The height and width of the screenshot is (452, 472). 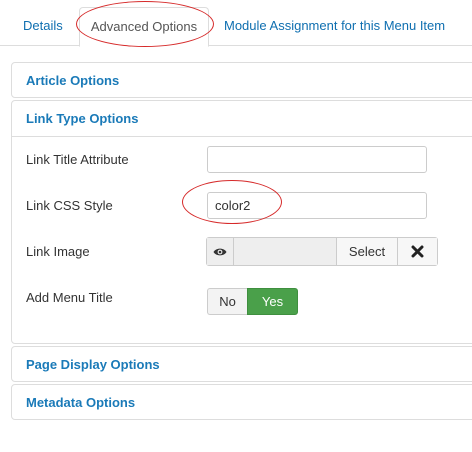 I want to click on add-menu-title-toggle: No Yes, so click(x=252, y=301).